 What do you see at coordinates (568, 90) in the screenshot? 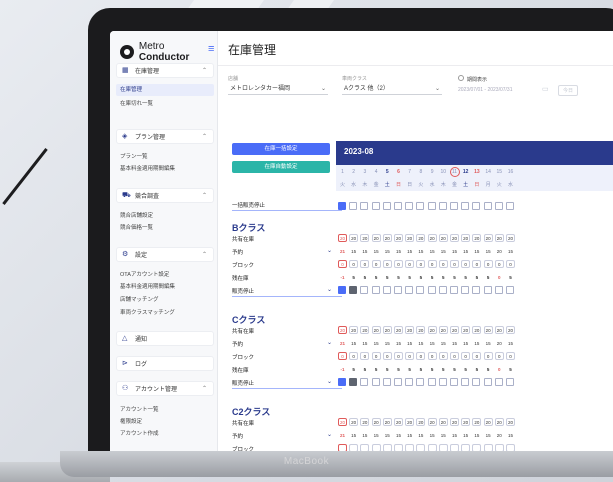
I see `today-button: 今日` at bounding box center [568, 90].